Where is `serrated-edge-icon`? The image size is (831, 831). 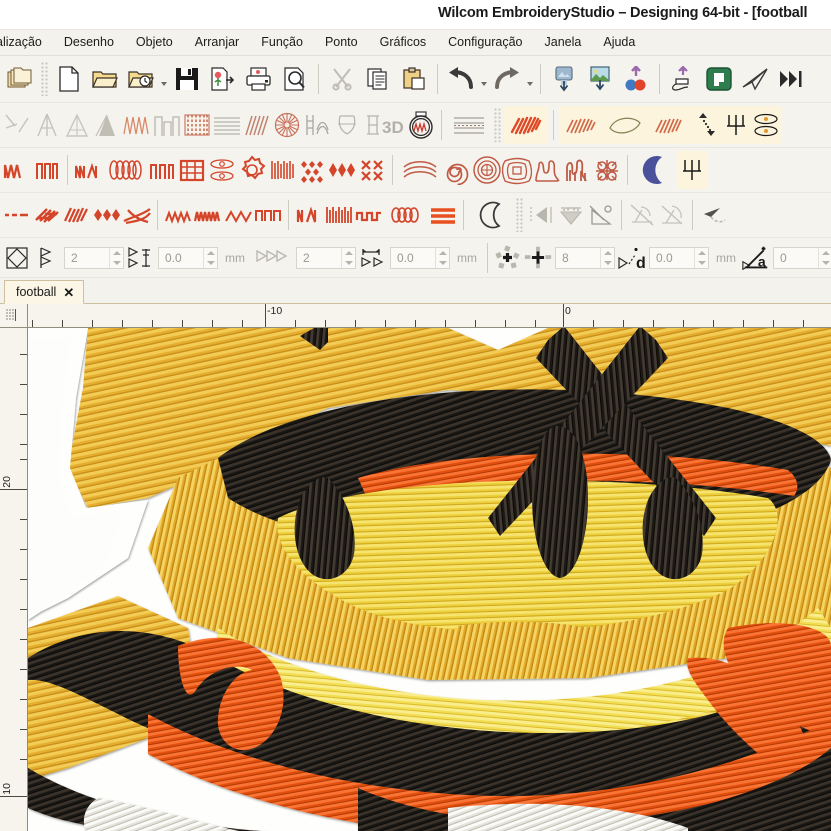
serrated-edge-icon is located at coordinates (47, 258).